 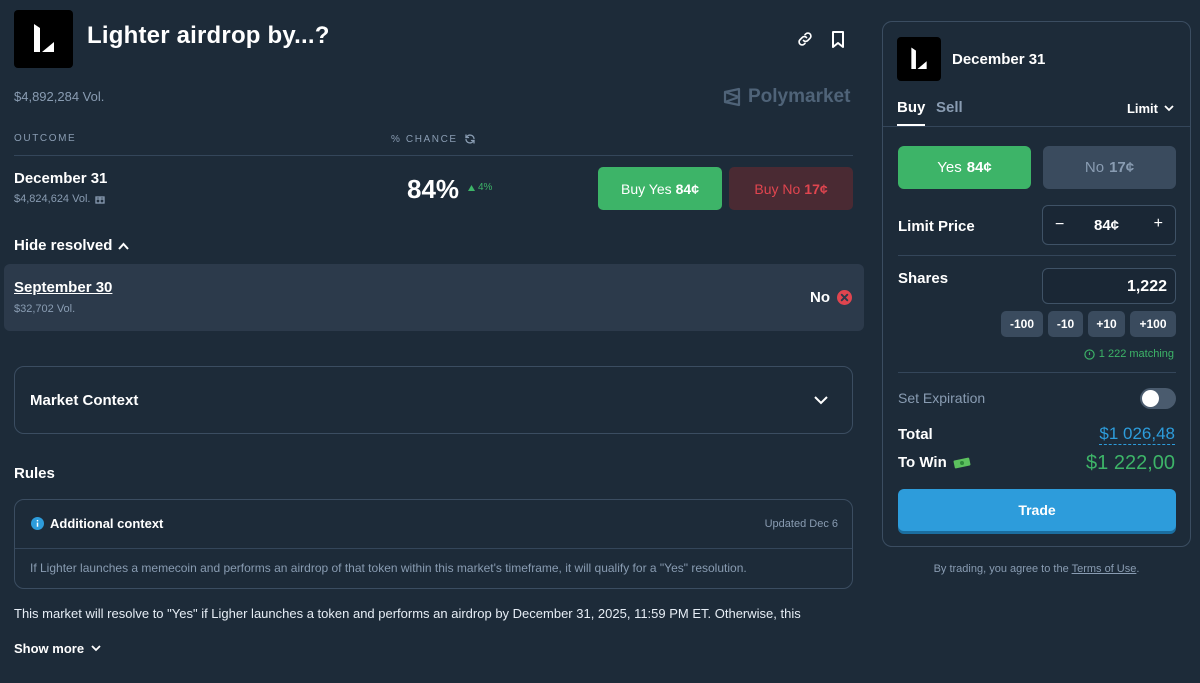 I want to click on limit-price-stepper: − 84¢ +, so click(x=1109, y=225).